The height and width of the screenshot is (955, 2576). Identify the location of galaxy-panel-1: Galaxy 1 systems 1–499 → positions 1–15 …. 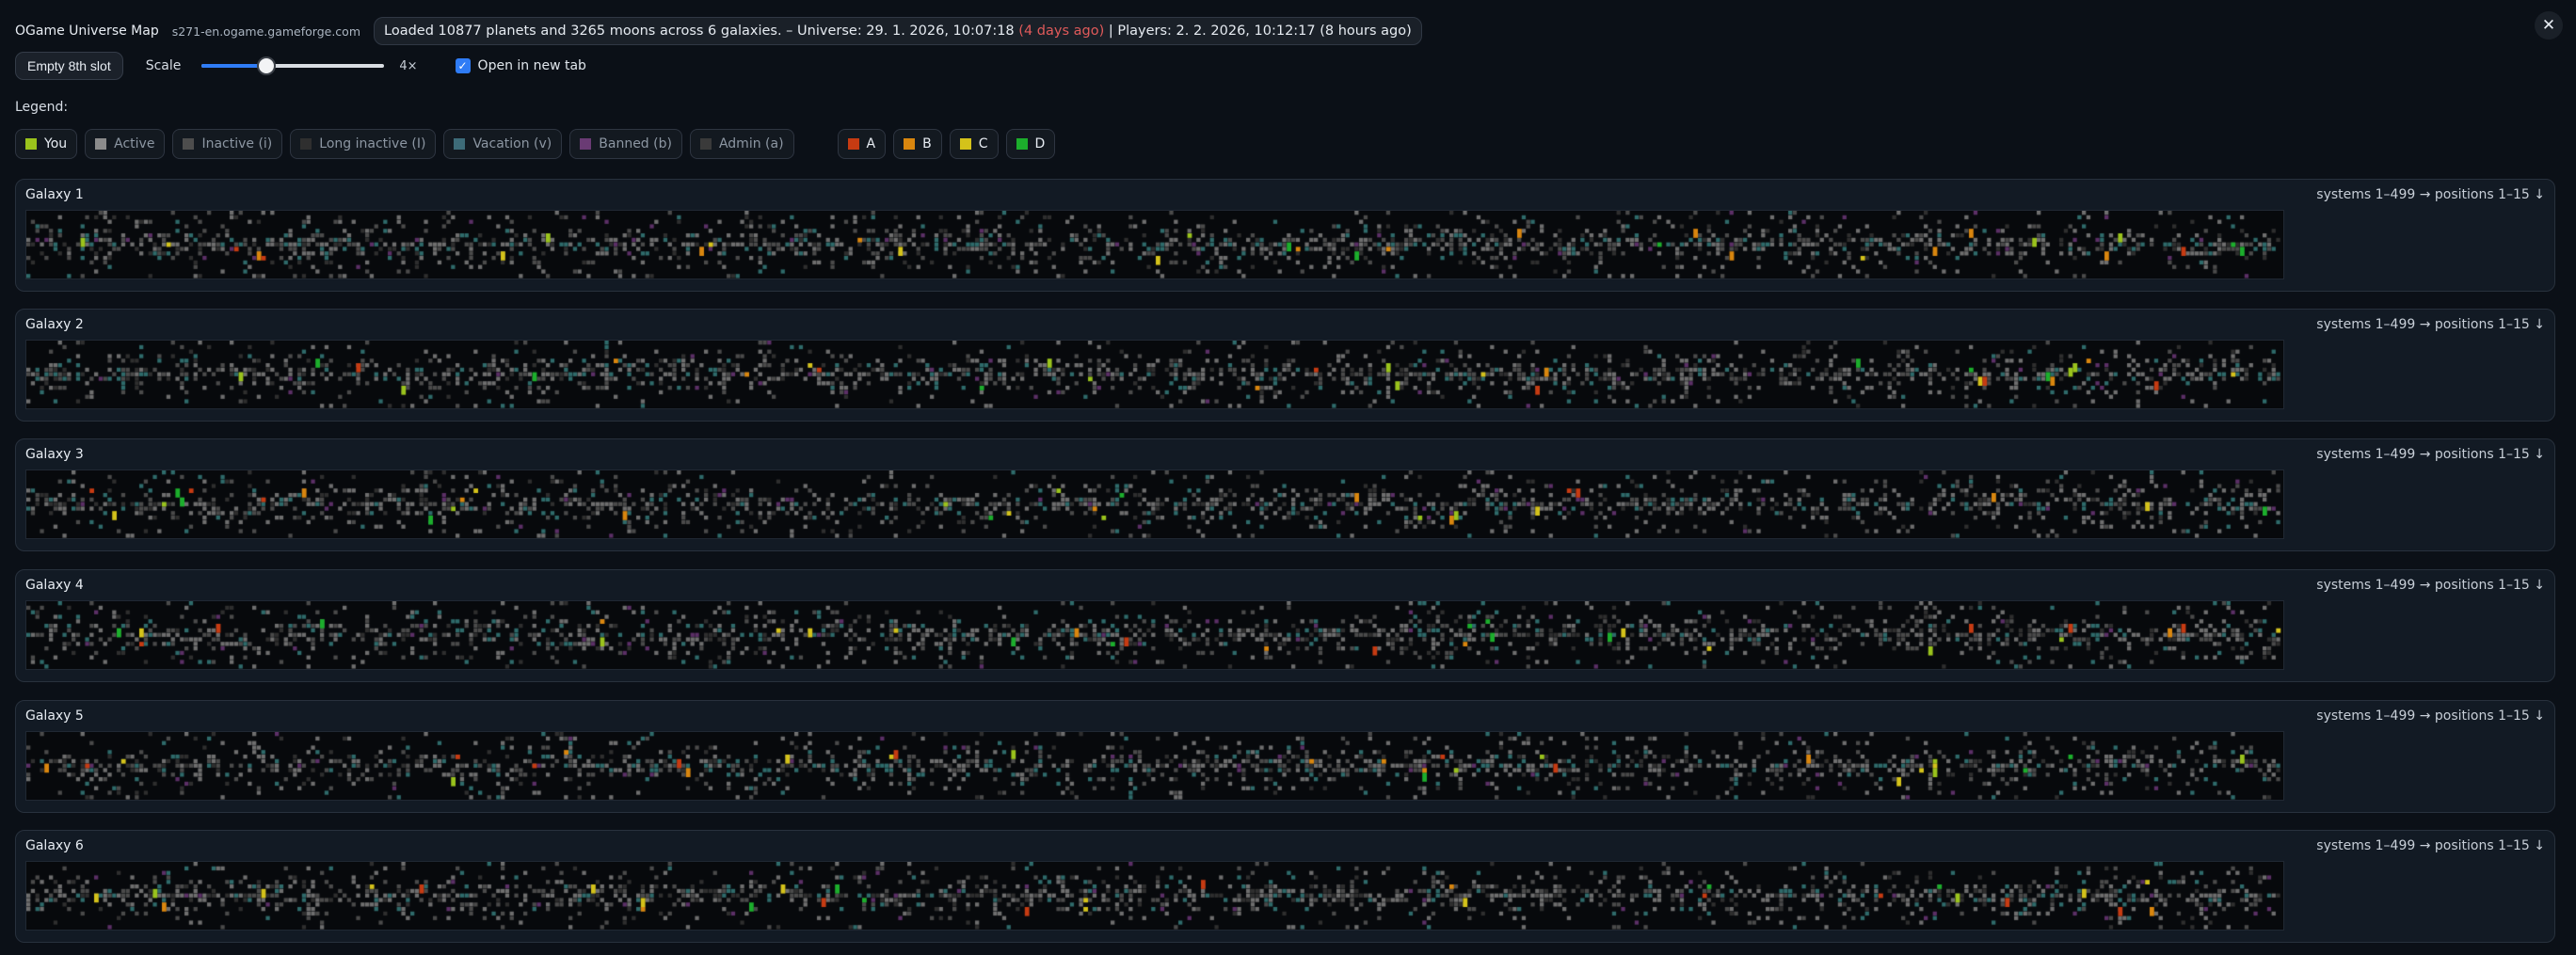
(1285, 235).